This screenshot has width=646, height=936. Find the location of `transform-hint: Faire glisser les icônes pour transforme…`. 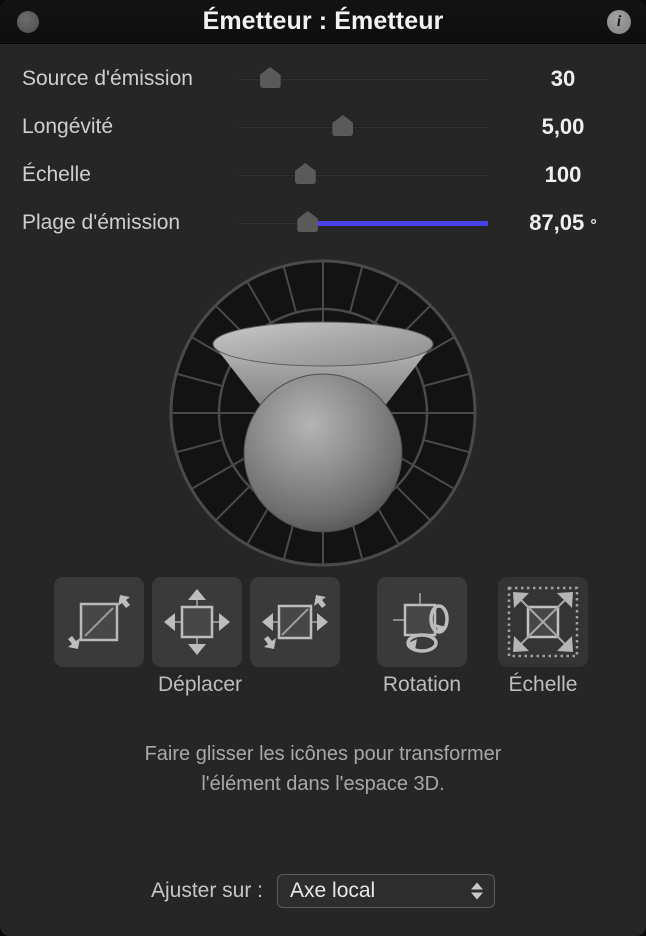

transform-hint: Faire glisser les icônes pour transforme… is located at coordinates (323, 769).